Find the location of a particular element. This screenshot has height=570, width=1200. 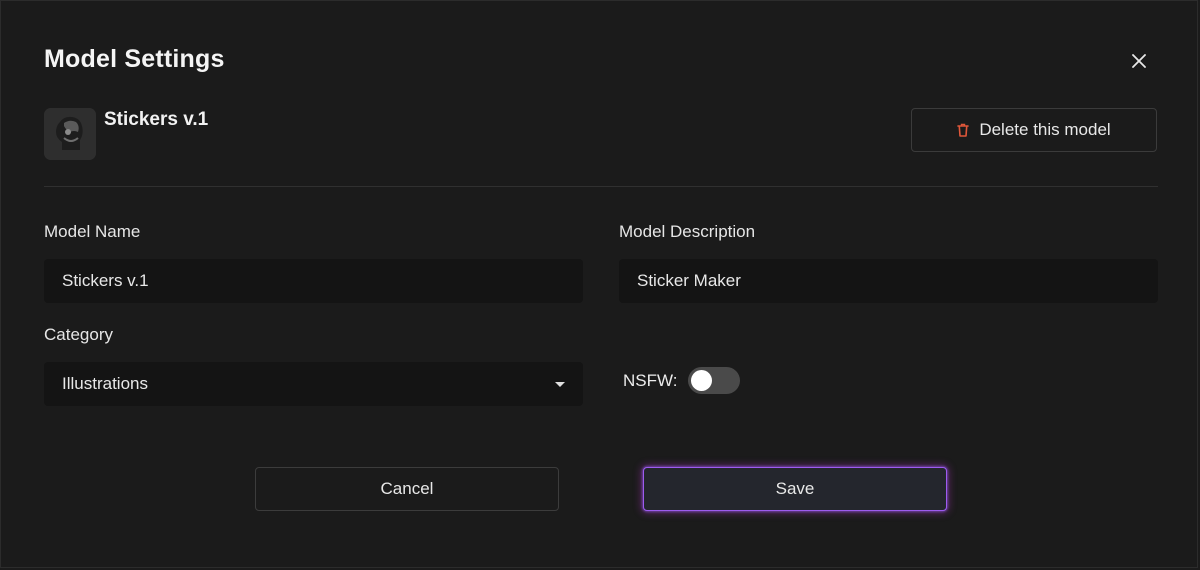

category-select: Illustrations is located at coordinates (313, 384).